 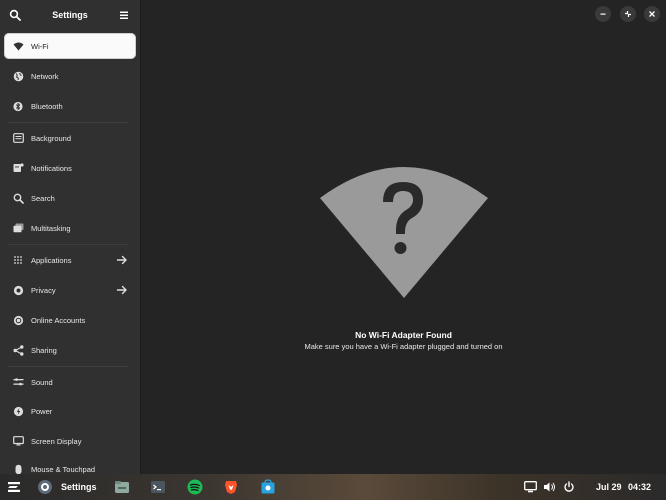 I want to click on volume-icon, so click(x=549, y=487).